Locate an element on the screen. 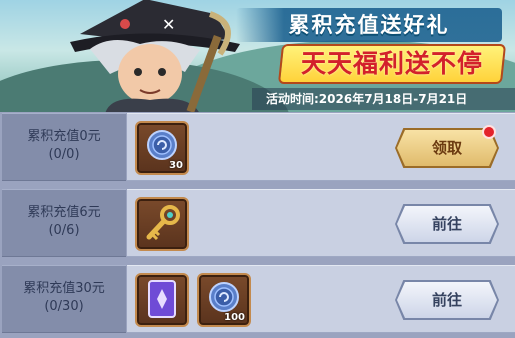 The image size is (515, 338). row-threshold-label: 累积充值6元 is located at coordinates (64, 212).